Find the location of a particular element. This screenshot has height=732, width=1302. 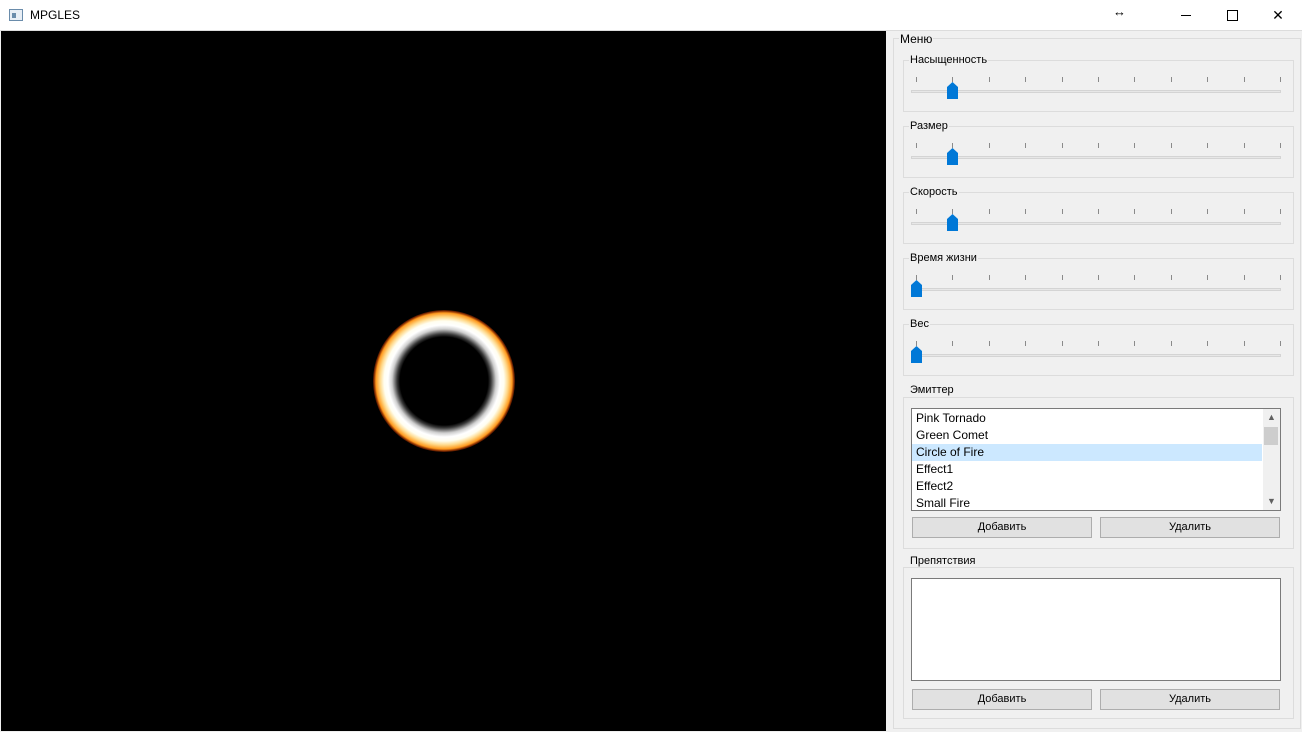

scroll-thumb is located at coordinates (1271, 436).